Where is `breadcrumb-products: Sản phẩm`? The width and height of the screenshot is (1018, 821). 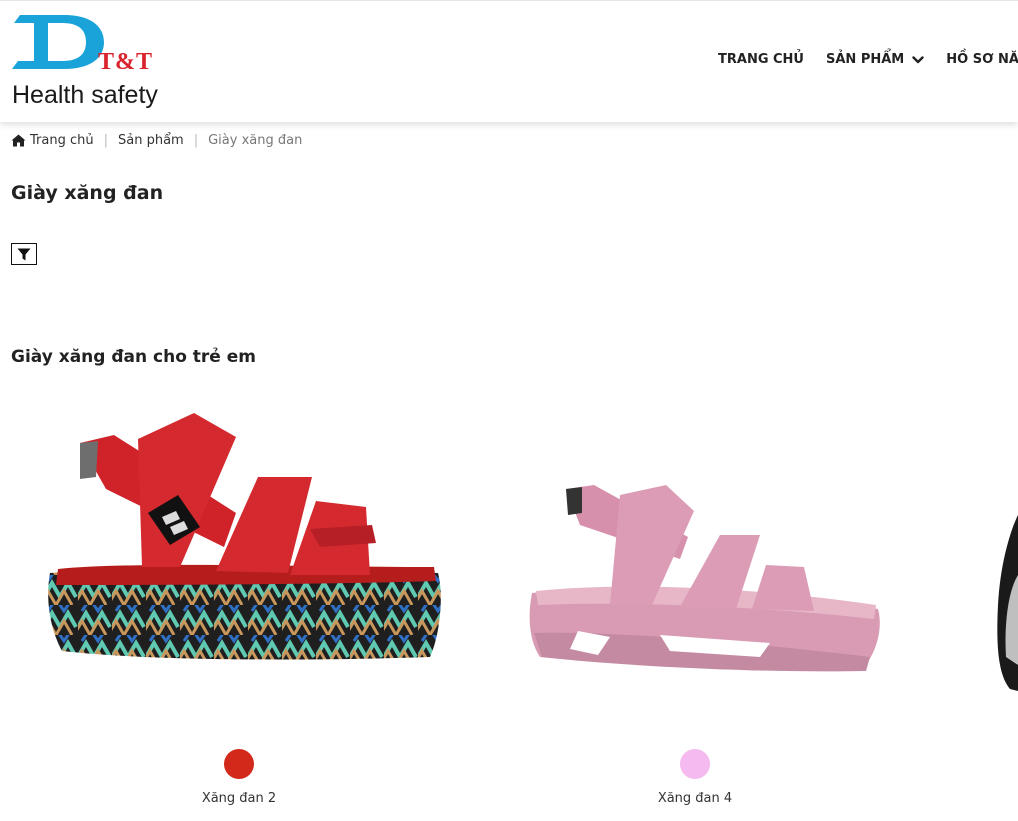 breadcrumb-products: Sản phẩm is located at coordinates (151, 140).